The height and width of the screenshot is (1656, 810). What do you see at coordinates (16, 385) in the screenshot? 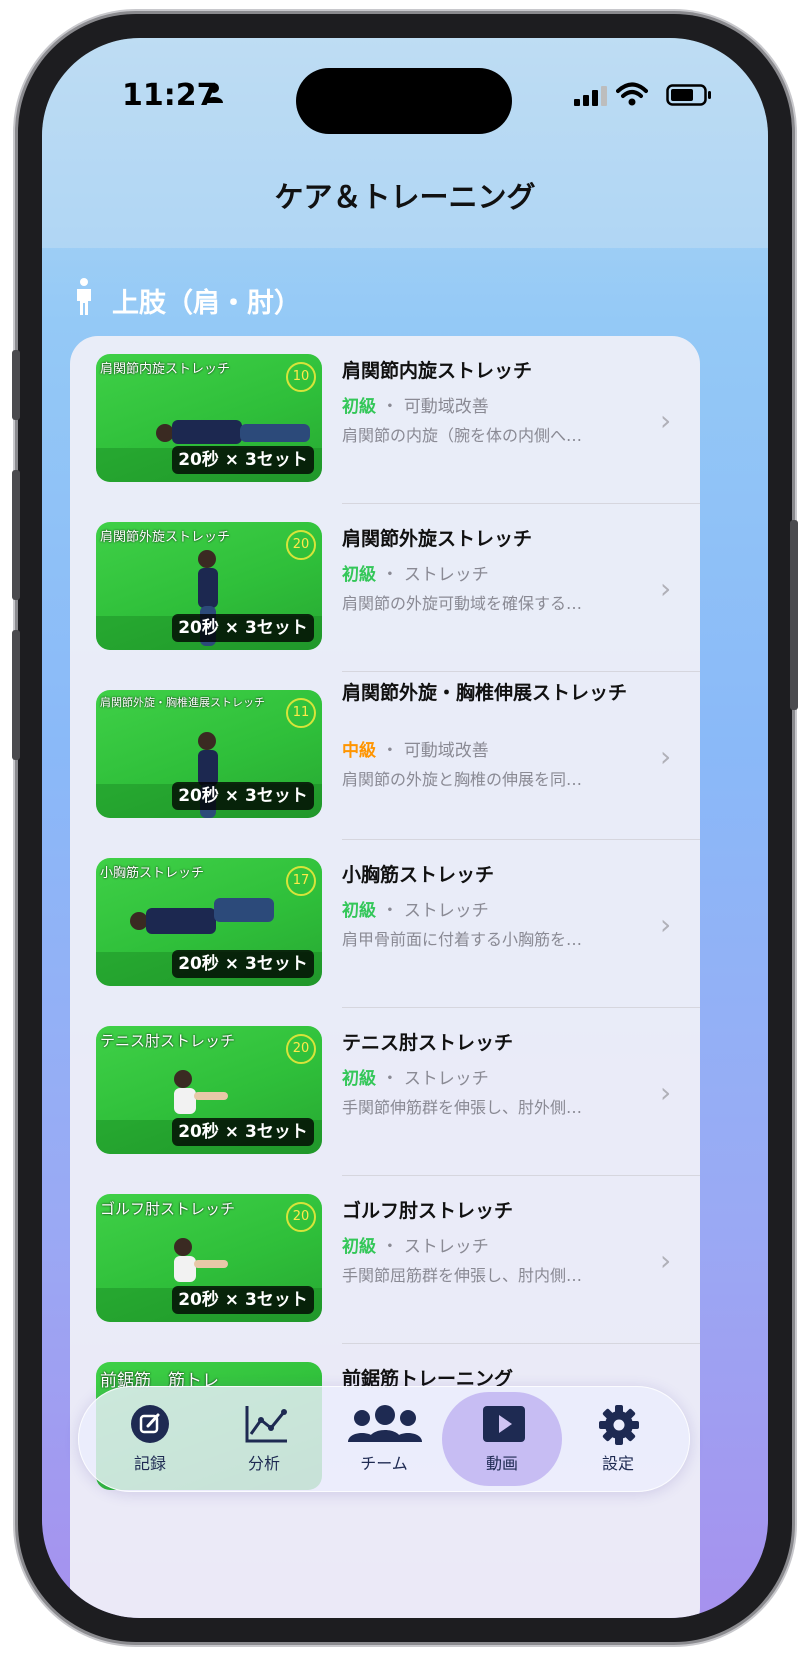
I see `action-button` at bounding box center [16, 385].